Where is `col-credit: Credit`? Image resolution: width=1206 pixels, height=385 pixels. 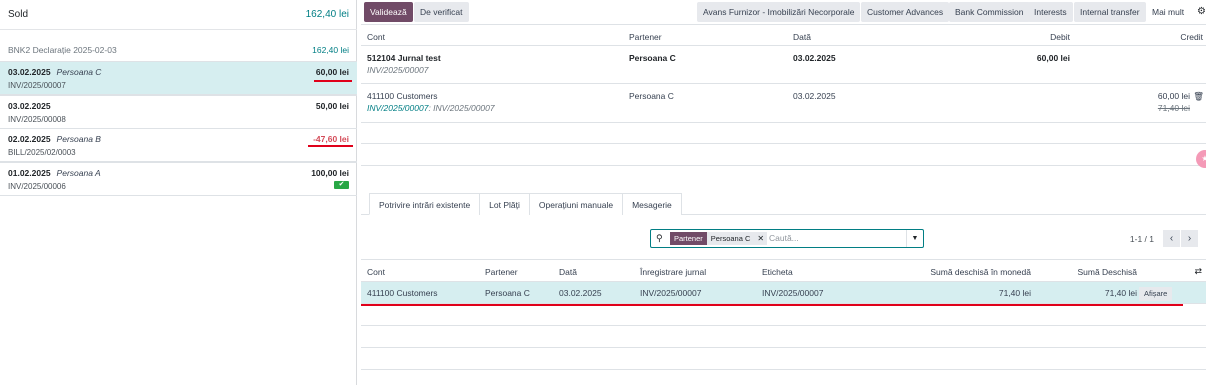
col-credit: Credit is located at coordinates (1191, 37).